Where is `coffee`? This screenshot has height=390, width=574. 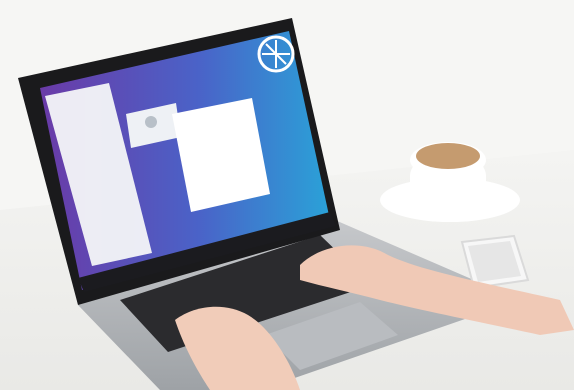
coffee is located at coordinates (448, 156).